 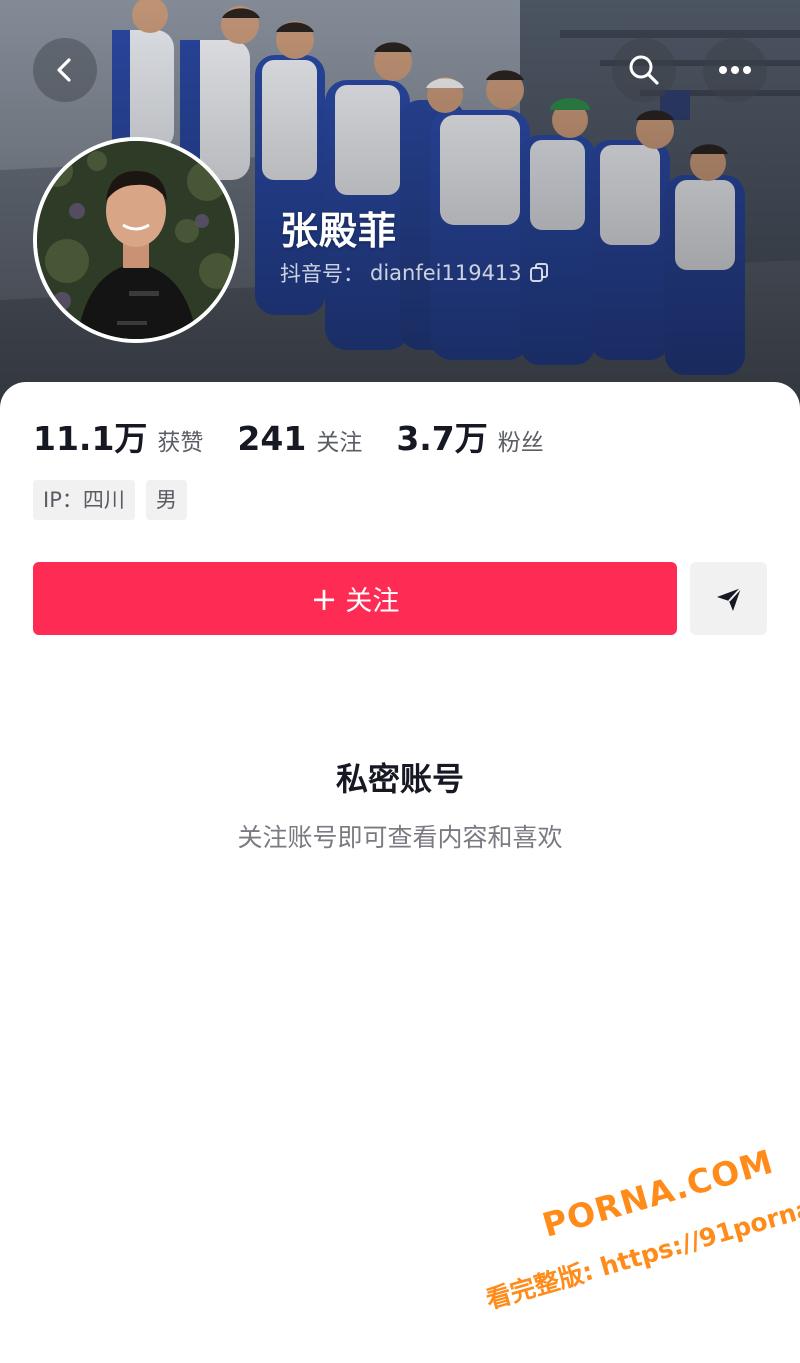 I want to click on stat-label: 粉丝, so click(x=520, y=443).